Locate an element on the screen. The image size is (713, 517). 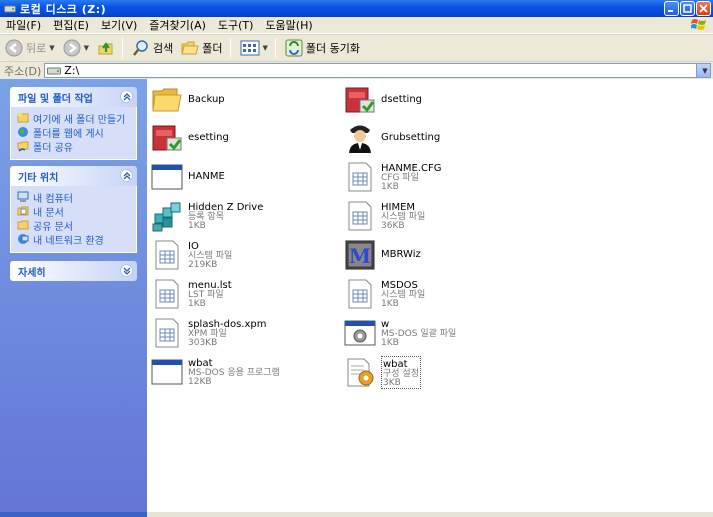
folder-sync-button: 폴더 동기화 is located at coordinates (322, 48).